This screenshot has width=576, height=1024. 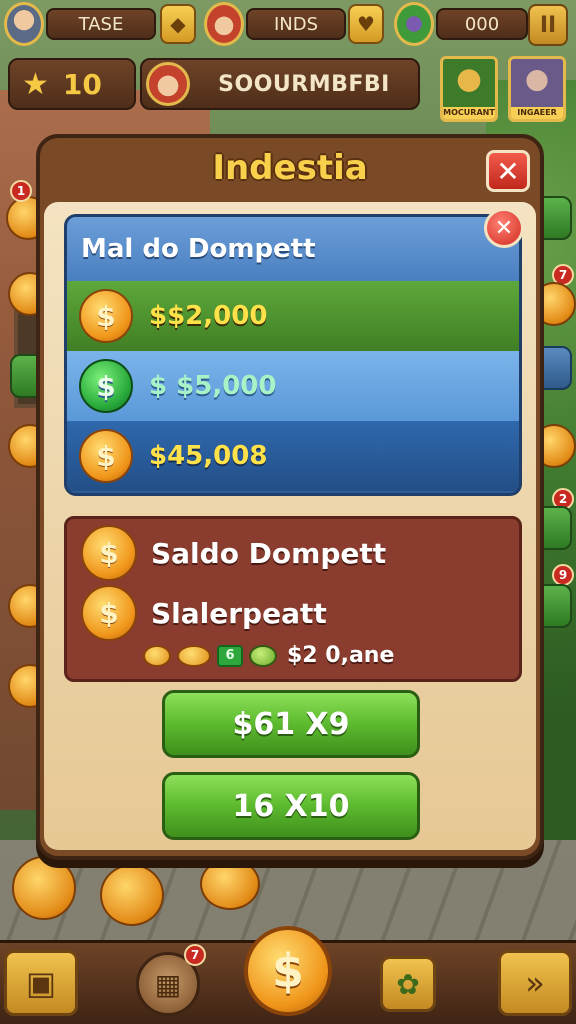 I want to click on leaf-gem-icon, so click(x=414, y=24).